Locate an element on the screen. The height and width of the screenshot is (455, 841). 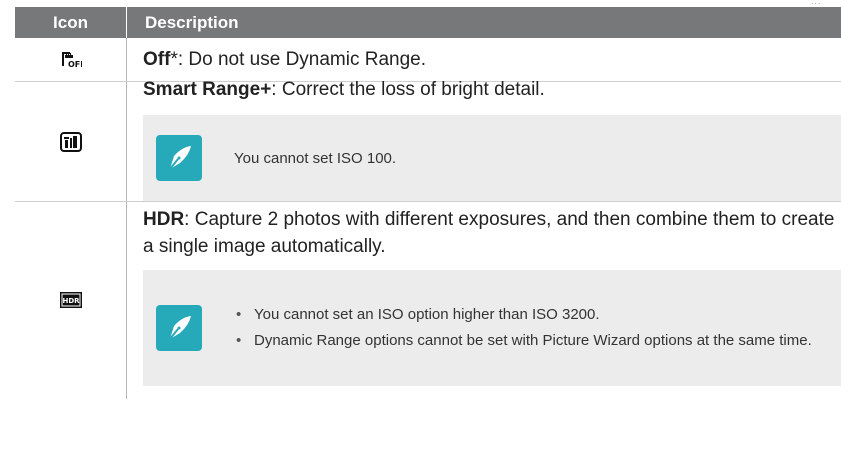
row-title: Off is located at coordinates (157, 59).